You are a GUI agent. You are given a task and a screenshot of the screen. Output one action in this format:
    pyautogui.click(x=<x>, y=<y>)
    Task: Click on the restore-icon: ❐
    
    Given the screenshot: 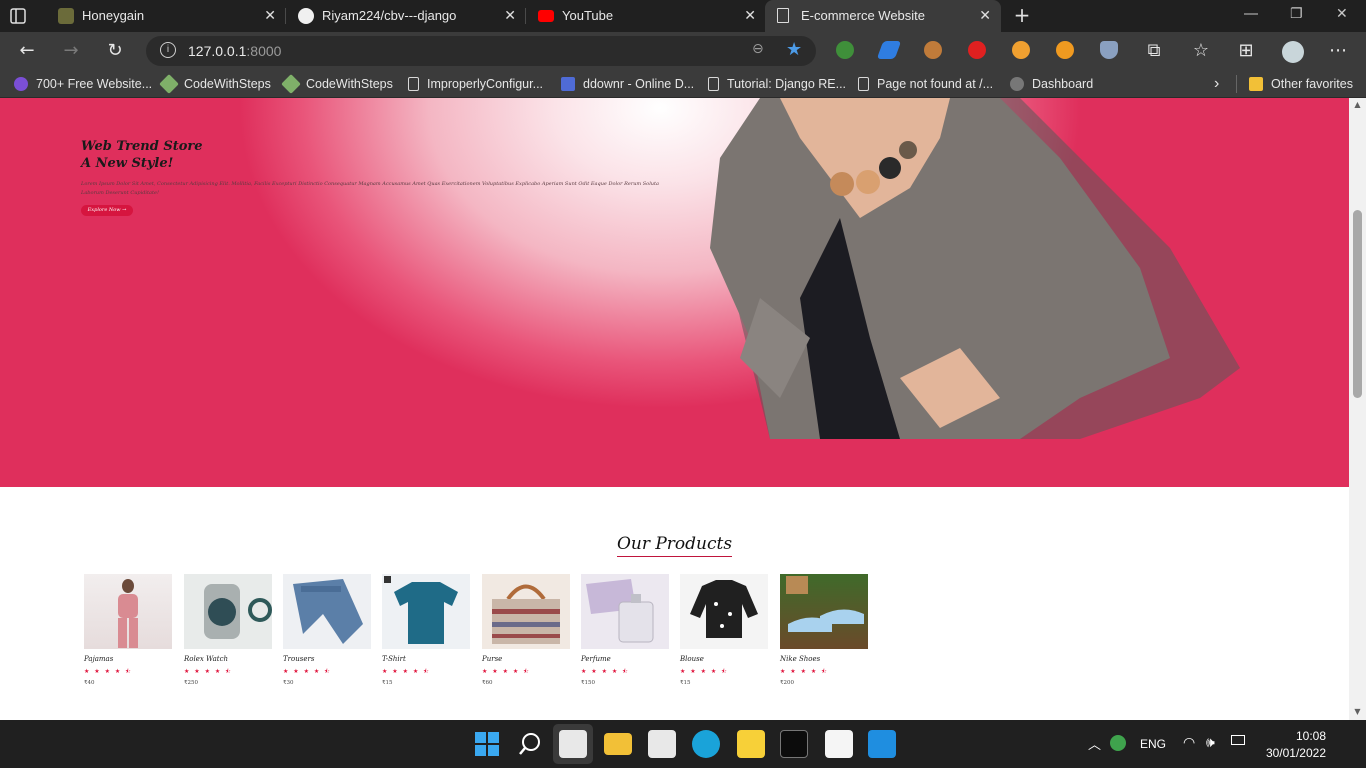 What is the action you would take?
    pyautogui.click(x=1296, y=14)
    